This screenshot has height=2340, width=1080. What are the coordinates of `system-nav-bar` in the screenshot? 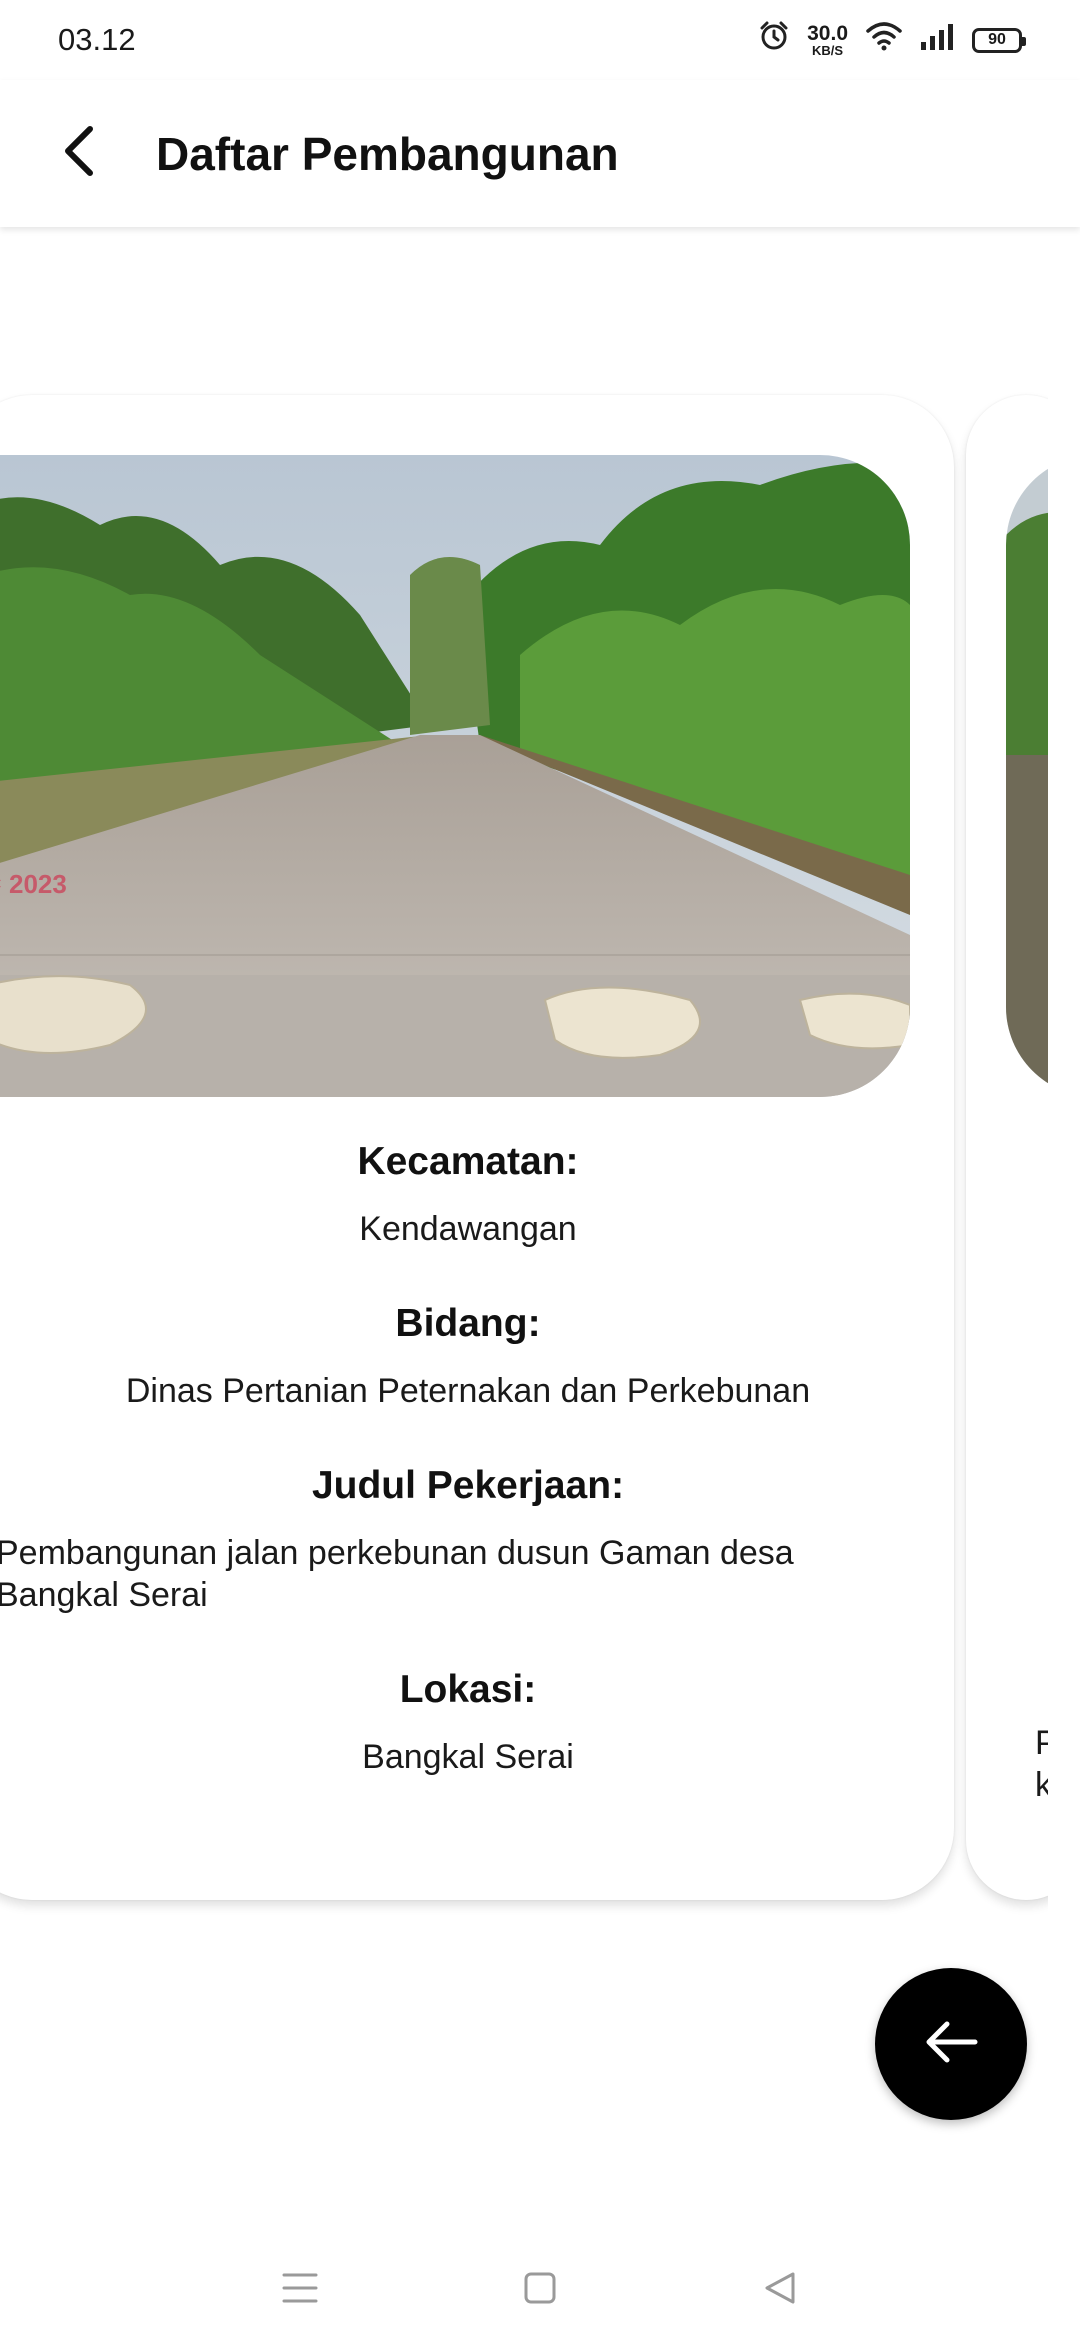 It's located at (540, 2290).